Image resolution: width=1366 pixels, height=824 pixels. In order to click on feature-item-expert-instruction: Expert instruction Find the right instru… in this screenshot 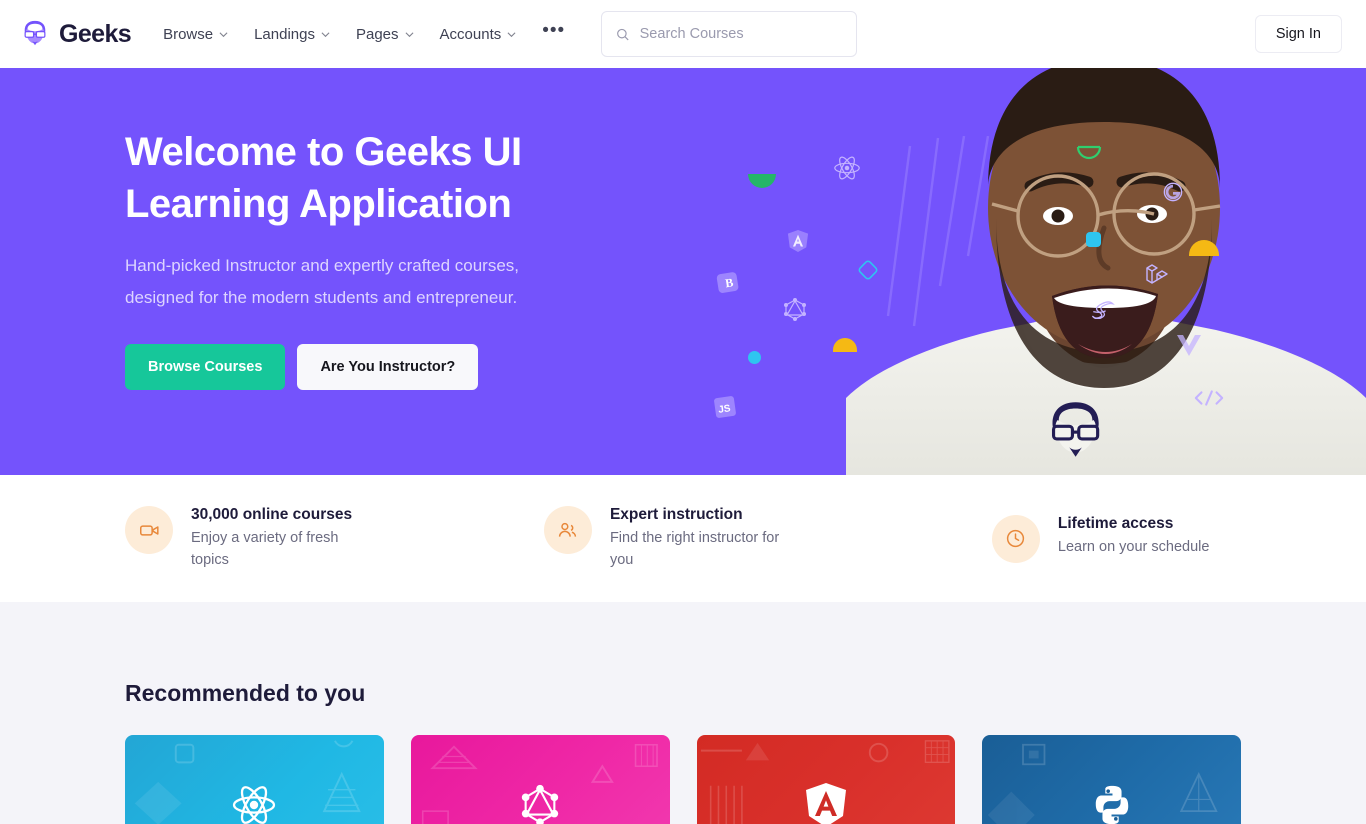, I will do `click(683, 538)`.